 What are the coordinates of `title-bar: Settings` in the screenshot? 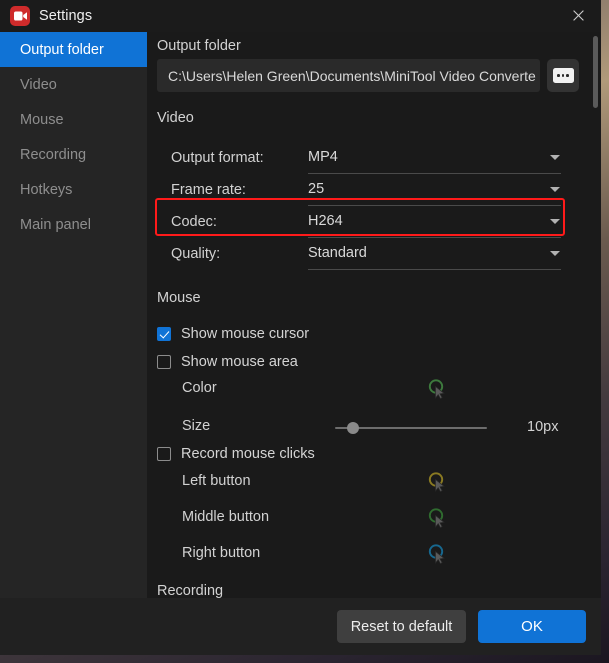 It's located at (300, 16).